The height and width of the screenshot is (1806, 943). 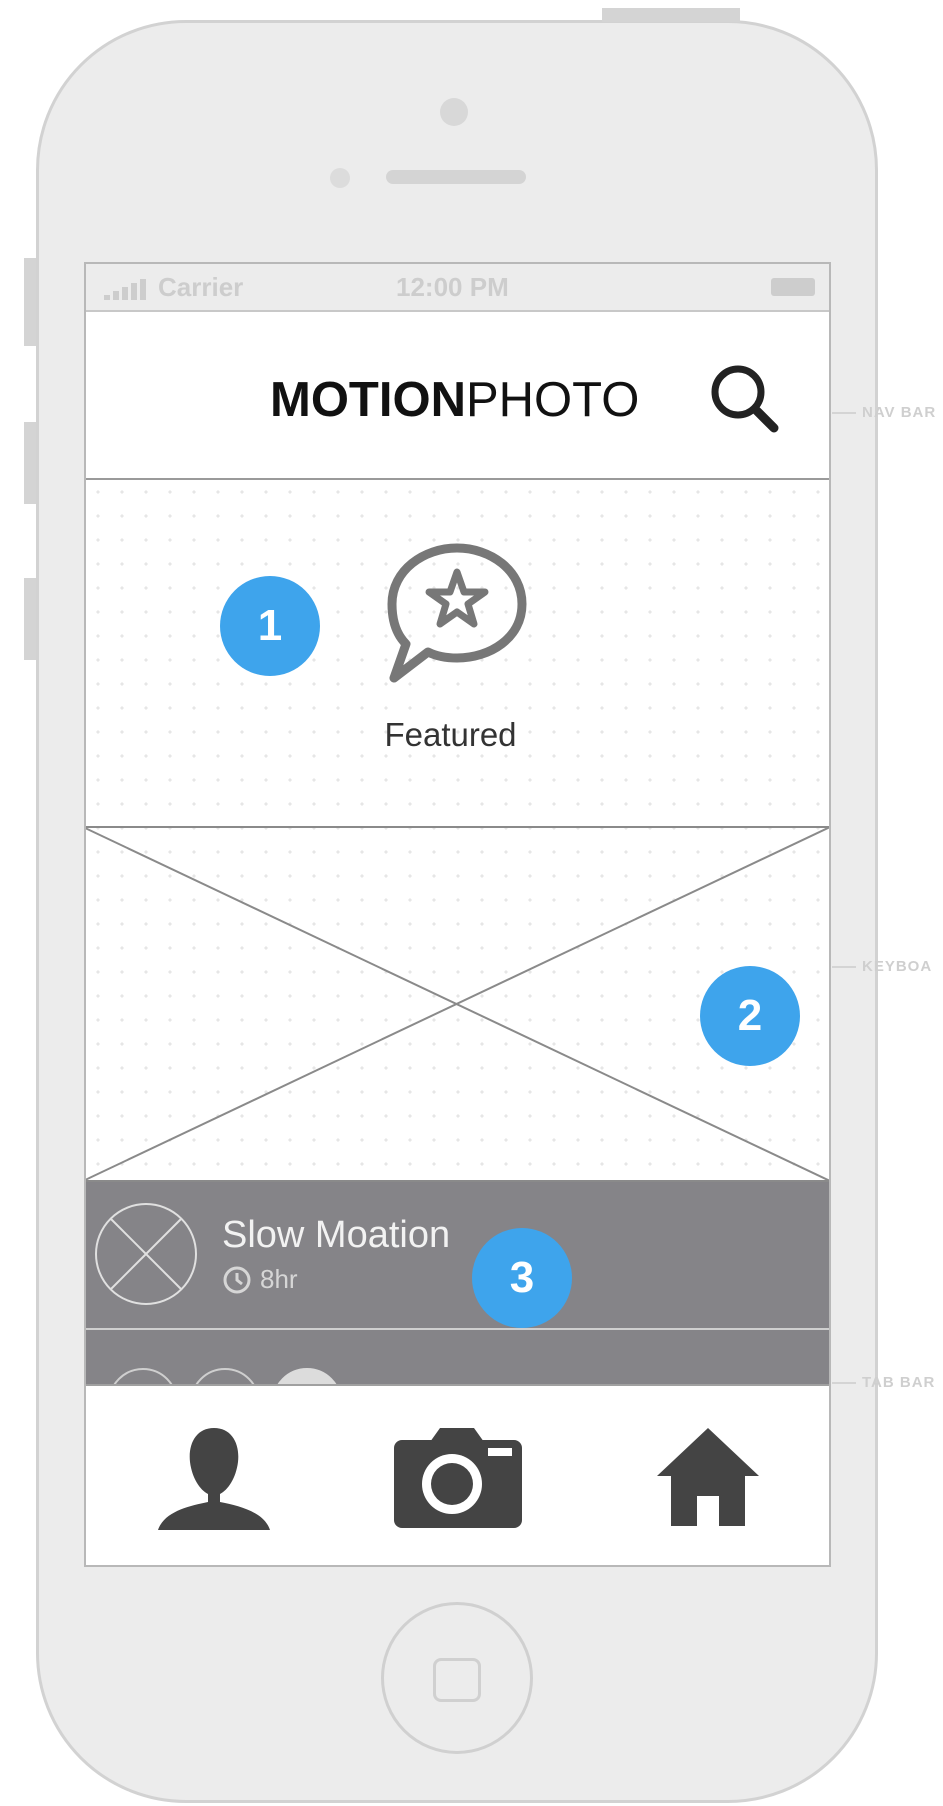 I want to click on app-title-bold: MOTION, so click(x=368, y=400).